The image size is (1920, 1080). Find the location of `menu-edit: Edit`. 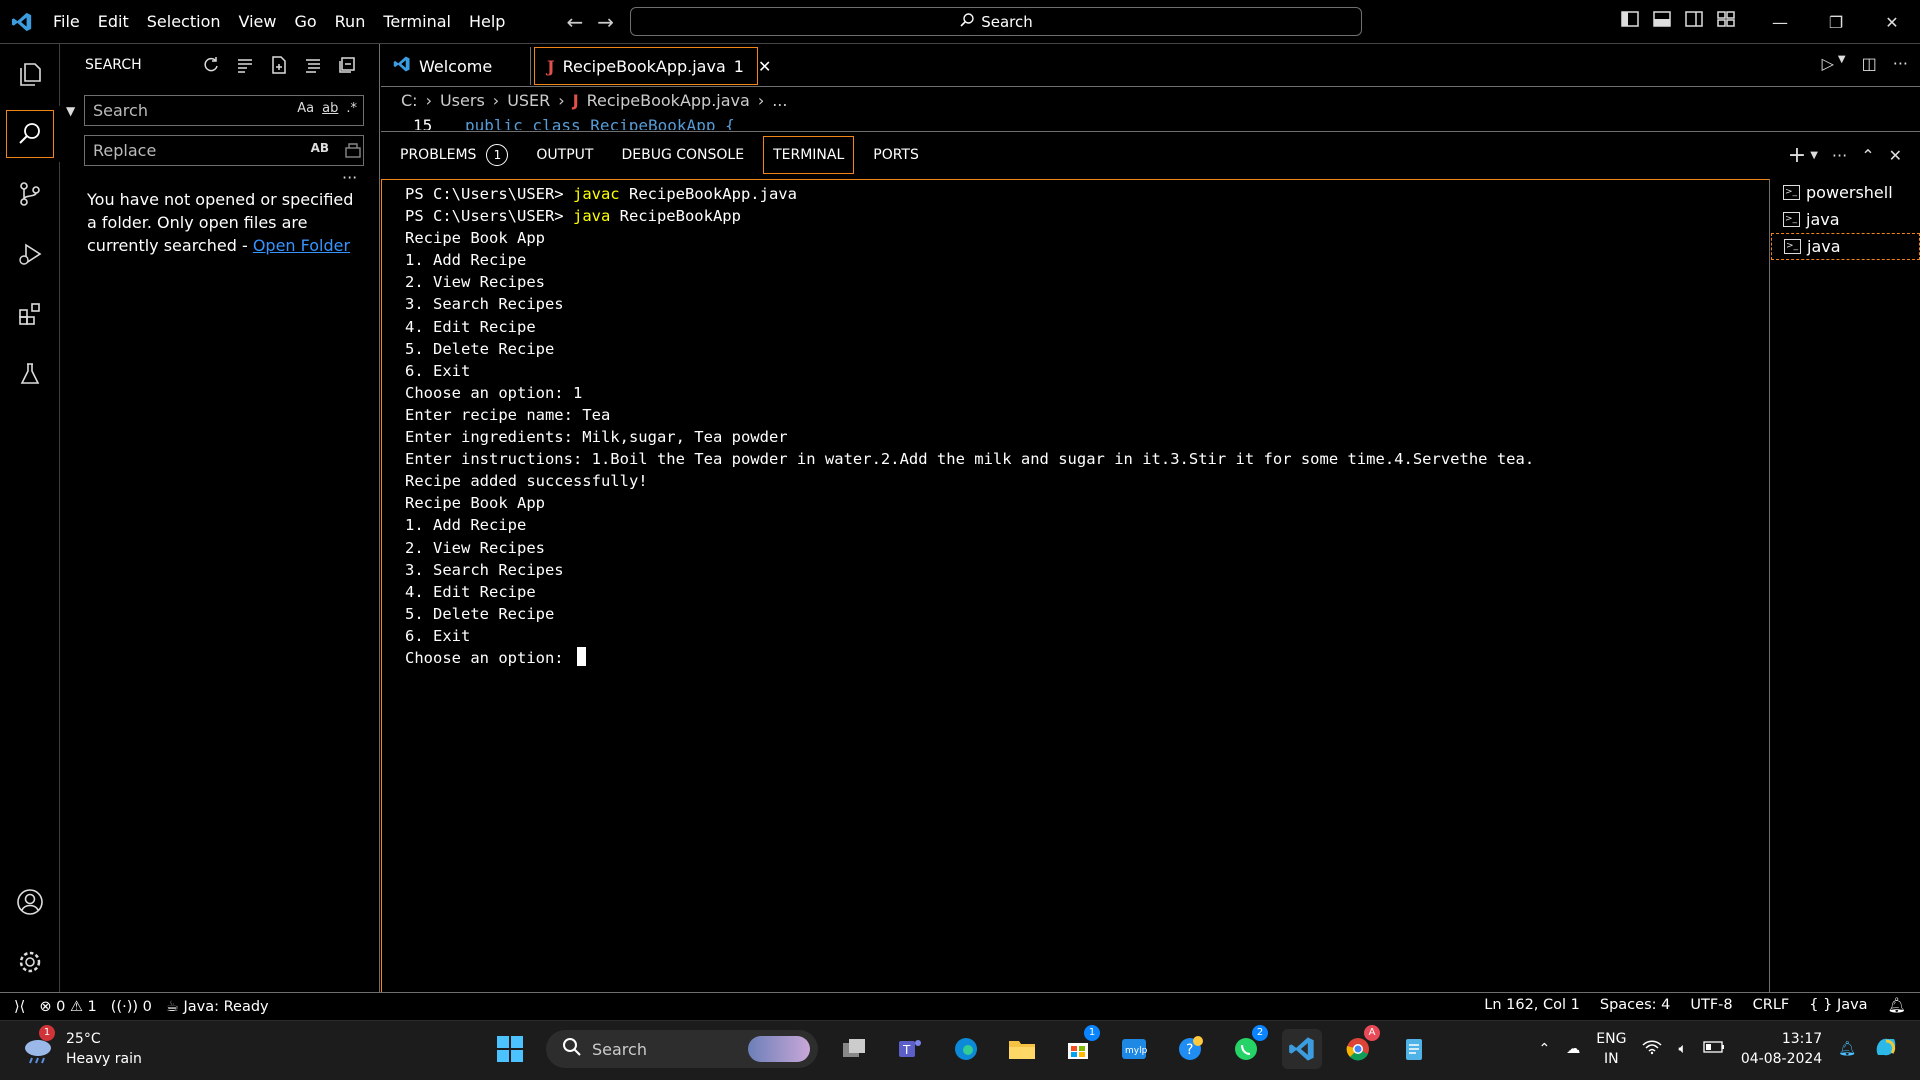

menu-edit: Edit is located at coordinates (113, 22).